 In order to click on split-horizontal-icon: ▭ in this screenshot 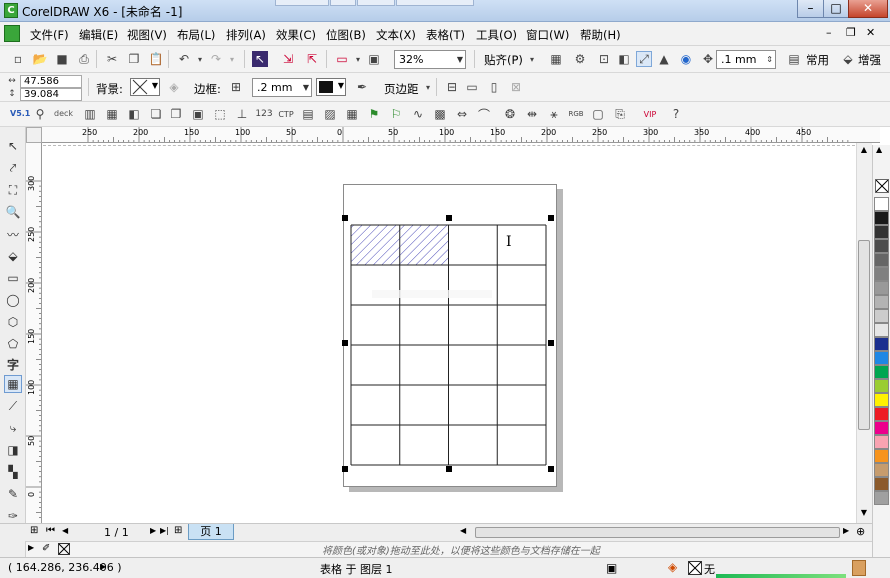, I will do `click(472, 87)`.